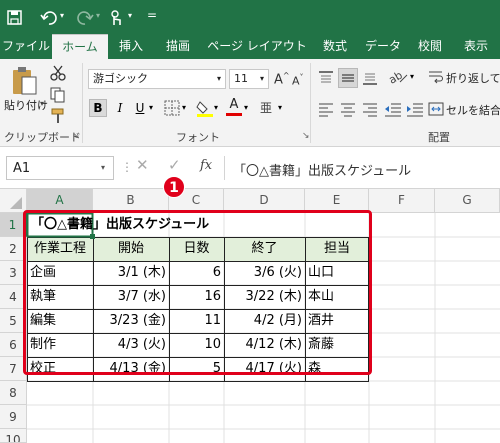 The image size is (500, 443). What do you see at coordinates (60, 168) in the screenshot?
I see `name-box: A1 ▾` at bounding box center [60, 168].